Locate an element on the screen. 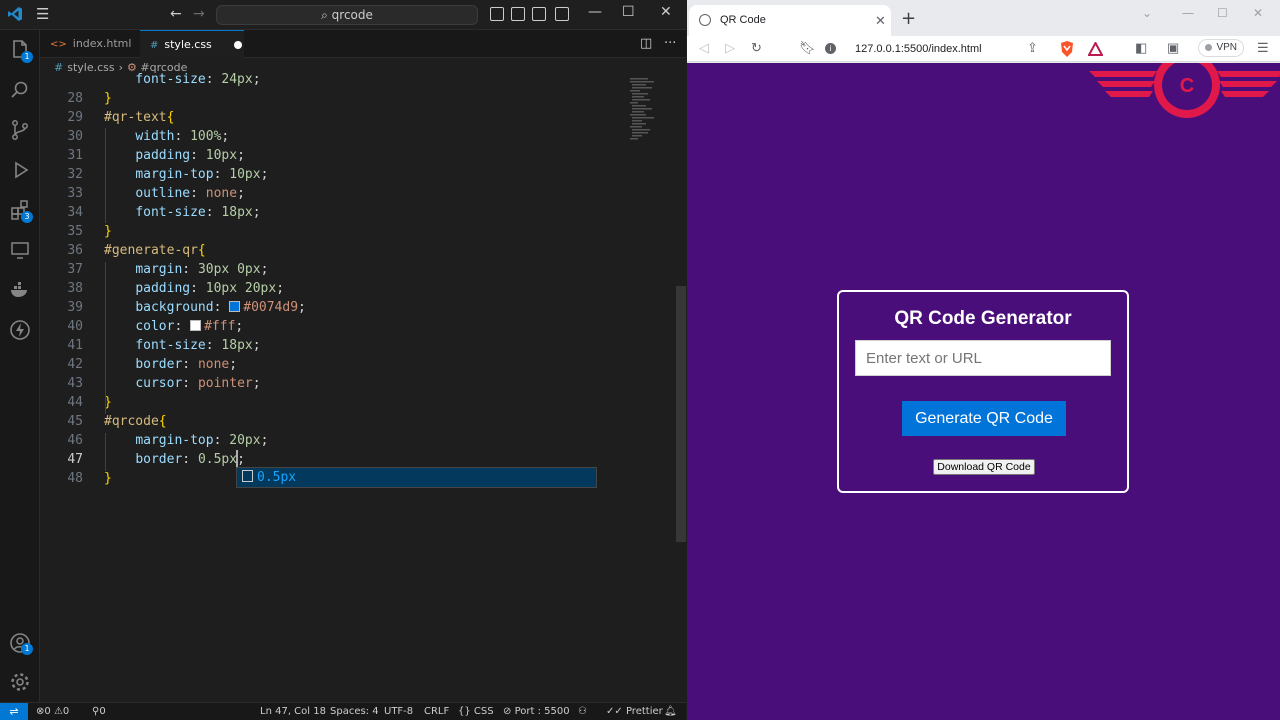  wallet-icon: ▣ is located at coordinates (1173, 48).